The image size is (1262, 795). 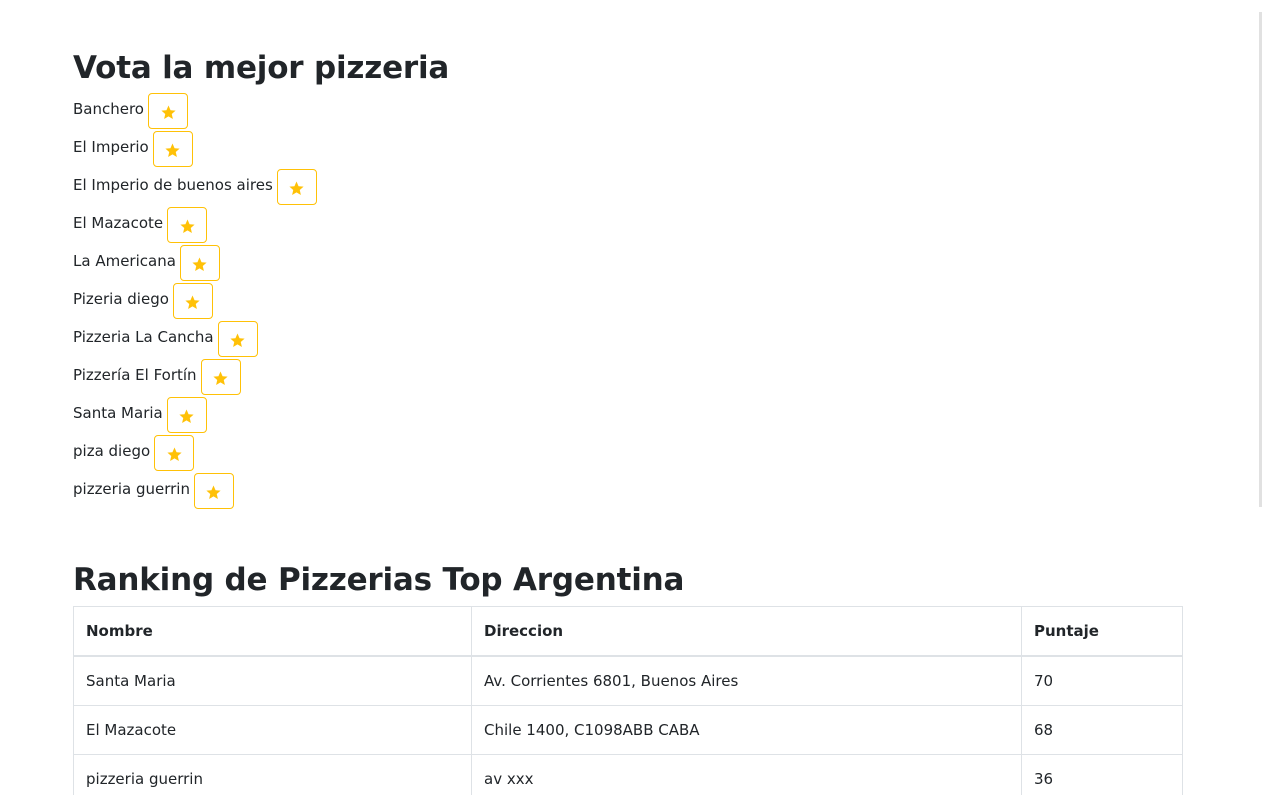 What do you see at coordinates (195, 150) in the screenshot?
I see `vote-item: El Imperio` at bounding box center [195, 150].